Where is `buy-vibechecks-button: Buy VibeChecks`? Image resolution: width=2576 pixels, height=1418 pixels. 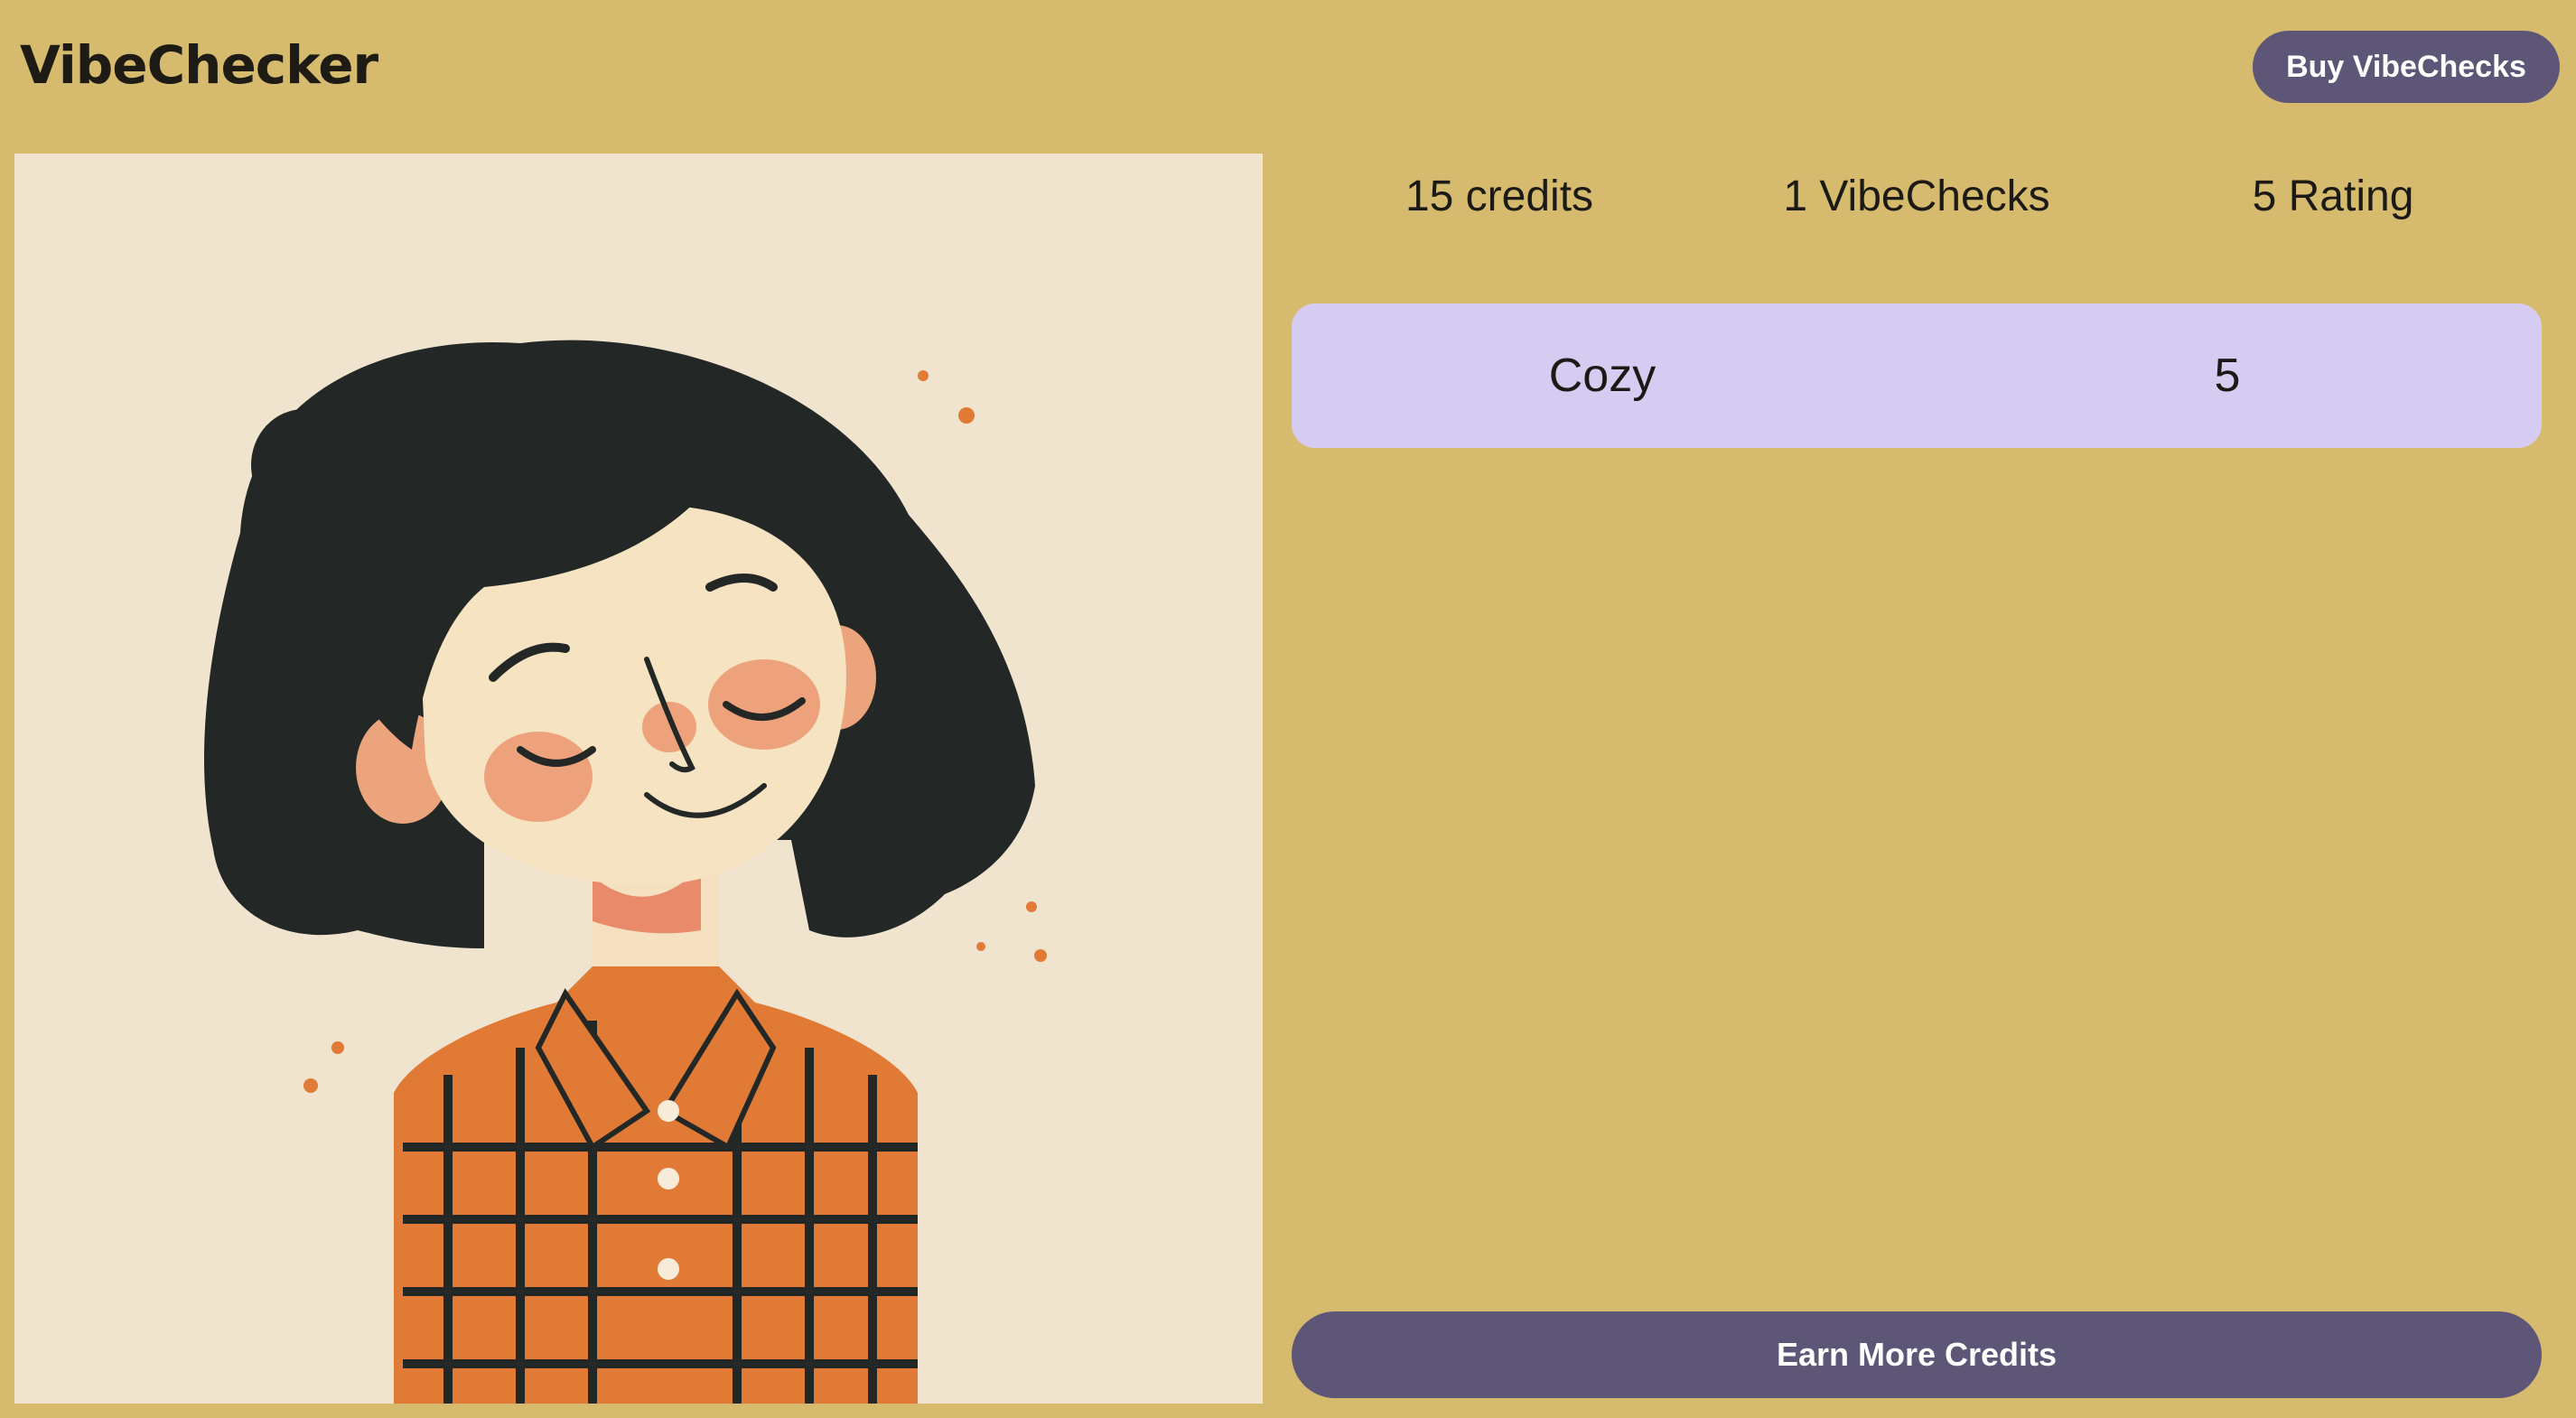
buy-vibechecks-button: Buy VibeChecks is located at coordinates (2406, 67).